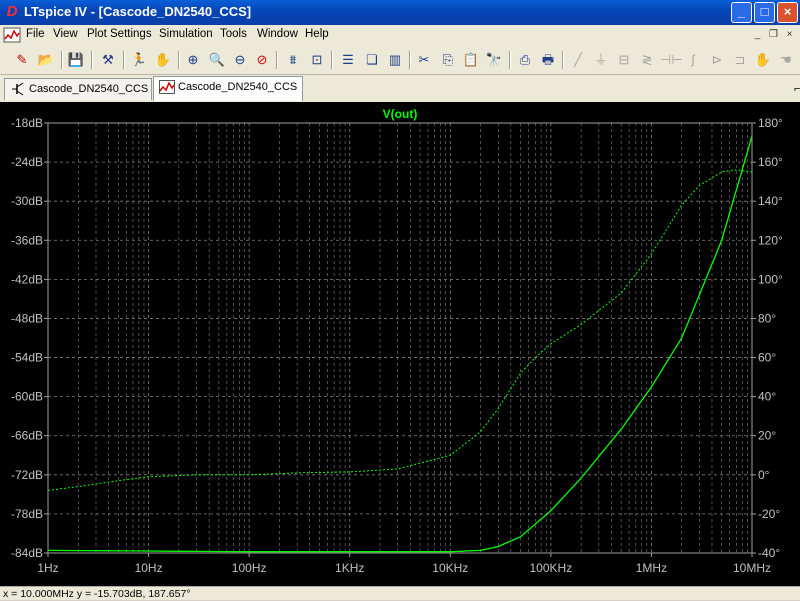  I want to click on menu-file: File, so click(35, 34).